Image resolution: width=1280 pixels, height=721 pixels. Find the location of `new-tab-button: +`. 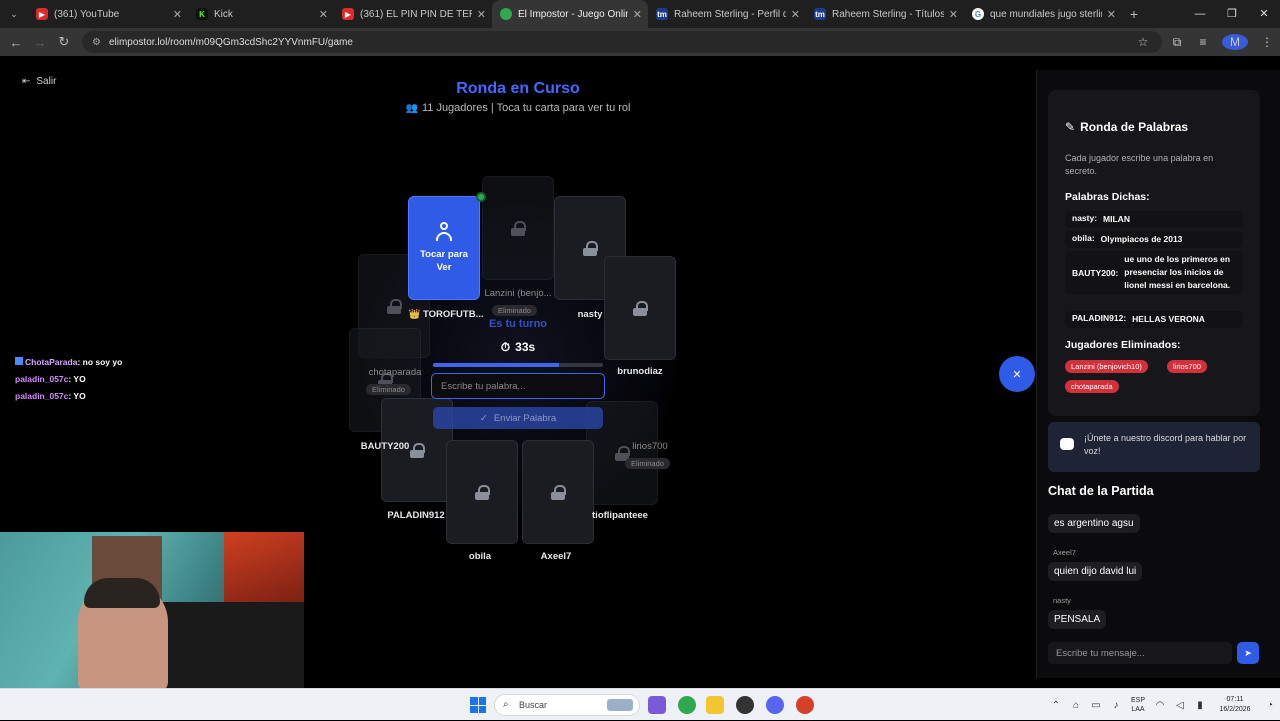

new-tab-button: + is located at coordinates (1134, 14).